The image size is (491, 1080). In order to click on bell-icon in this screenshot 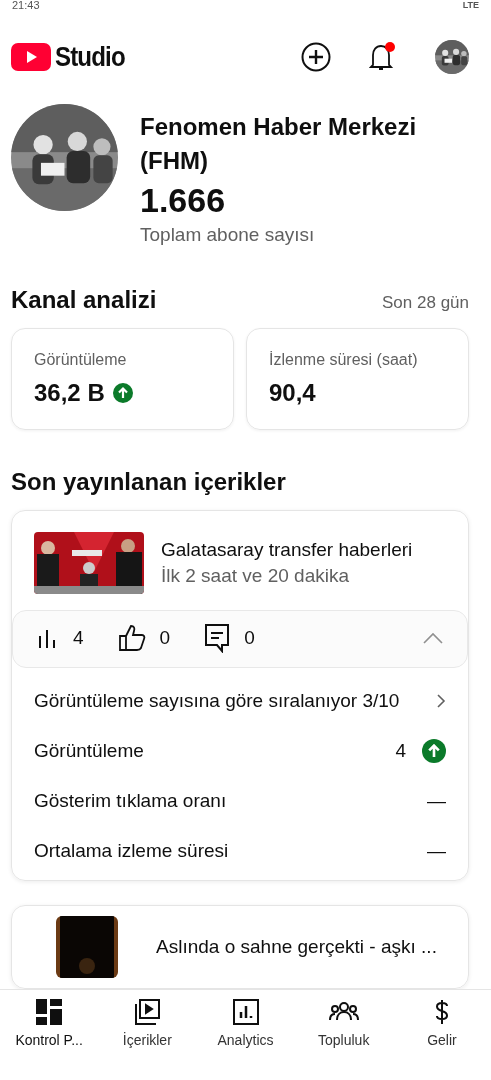, I will do `click(383, 57)`.